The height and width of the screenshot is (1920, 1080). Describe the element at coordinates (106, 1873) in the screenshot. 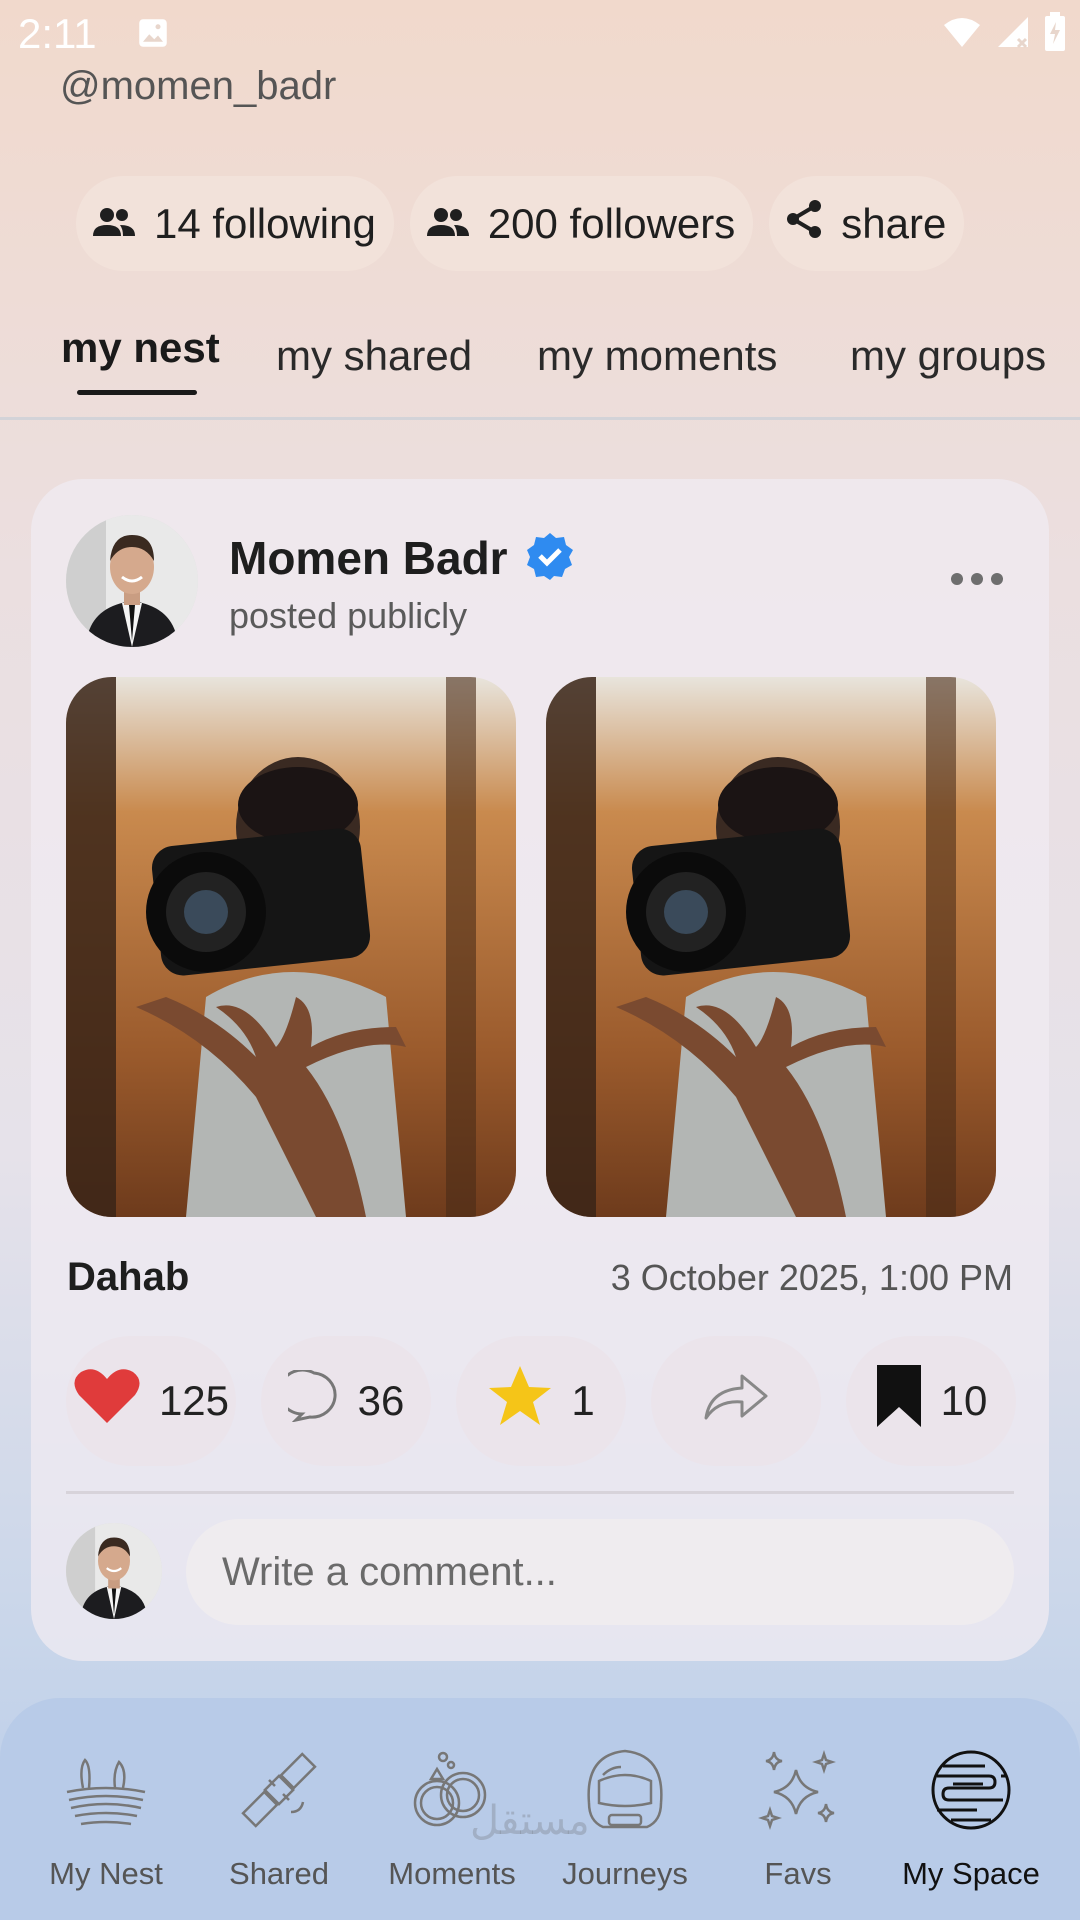

I see `nav-label: My Nest` at that location.